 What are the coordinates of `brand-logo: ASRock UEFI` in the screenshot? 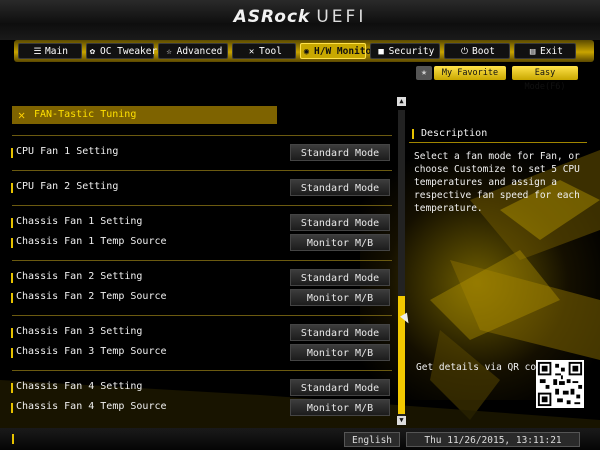 It's located at (300, 17).